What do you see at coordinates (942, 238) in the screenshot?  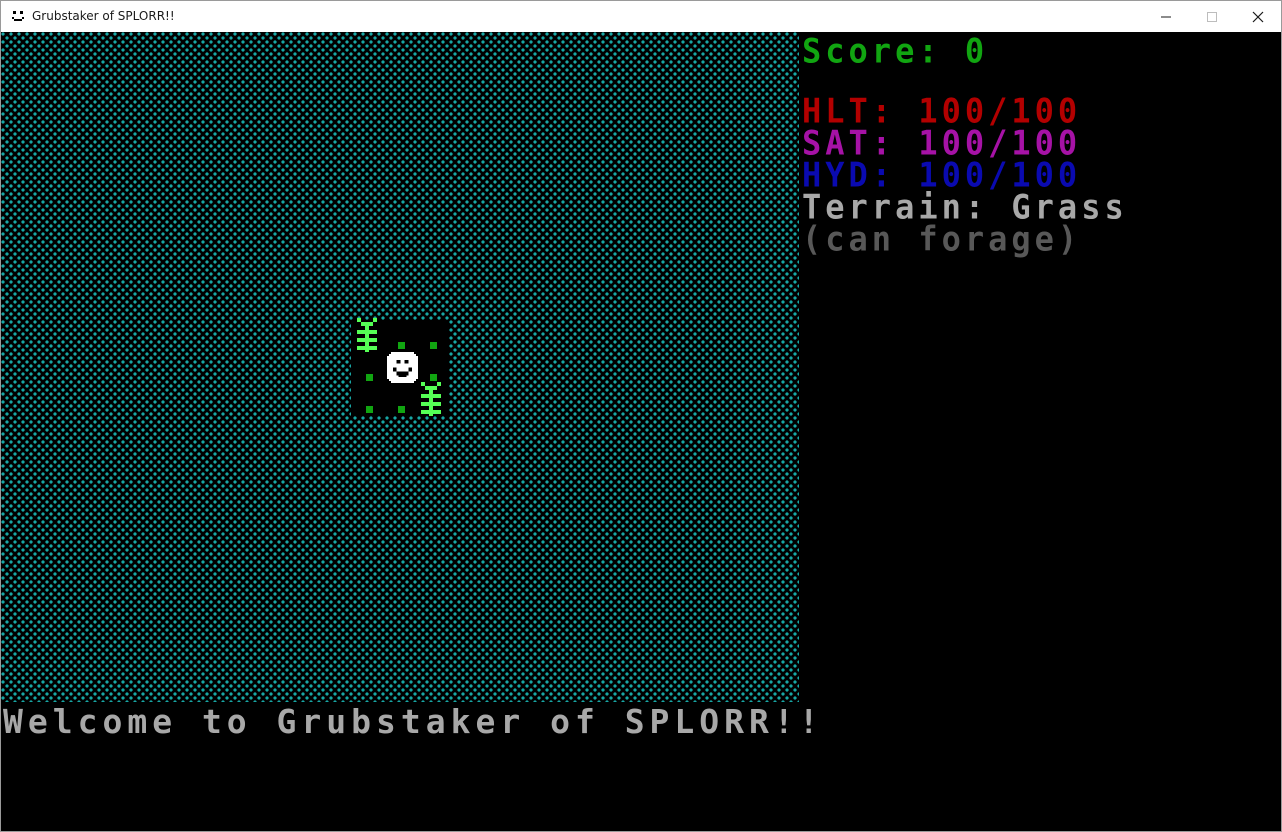 I see `terrain-note: (can forage)` at bounding box center [942, 238].